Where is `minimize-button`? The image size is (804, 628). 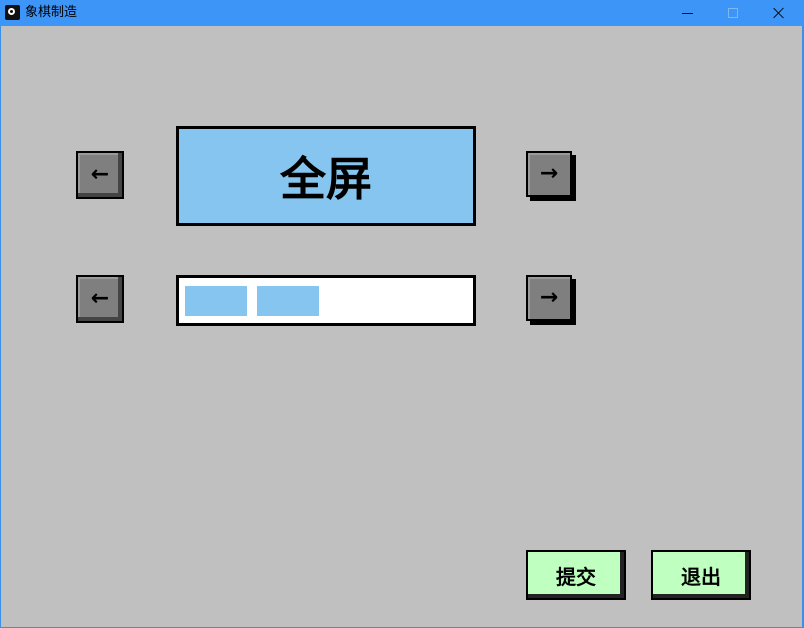
minimize-button is located at coordinates (687, 13).